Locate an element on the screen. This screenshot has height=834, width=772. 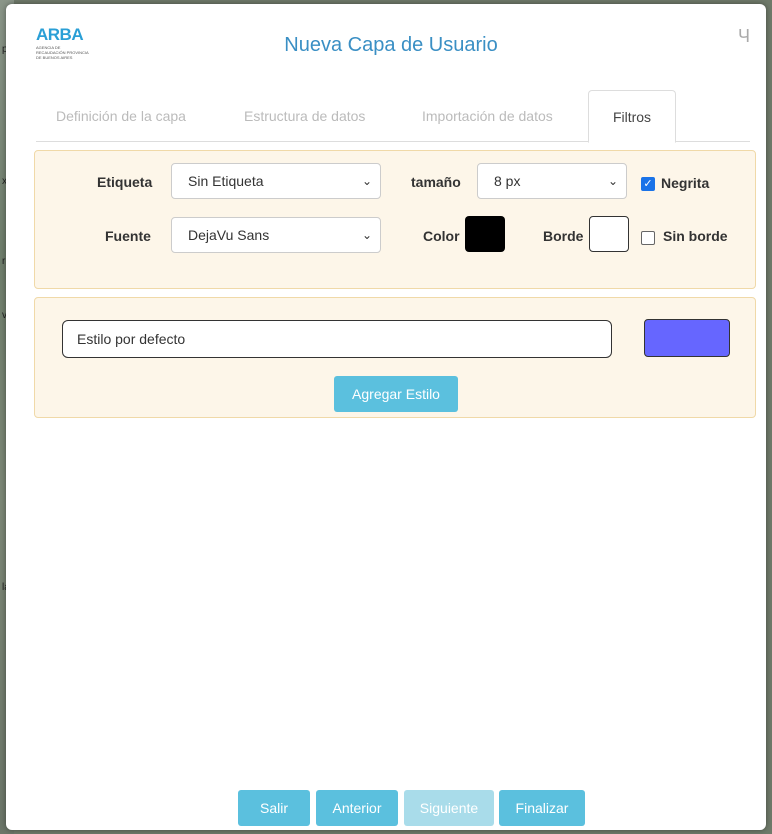
tamano-select: 8 px ⌄ is located at coordinates (552, 181).